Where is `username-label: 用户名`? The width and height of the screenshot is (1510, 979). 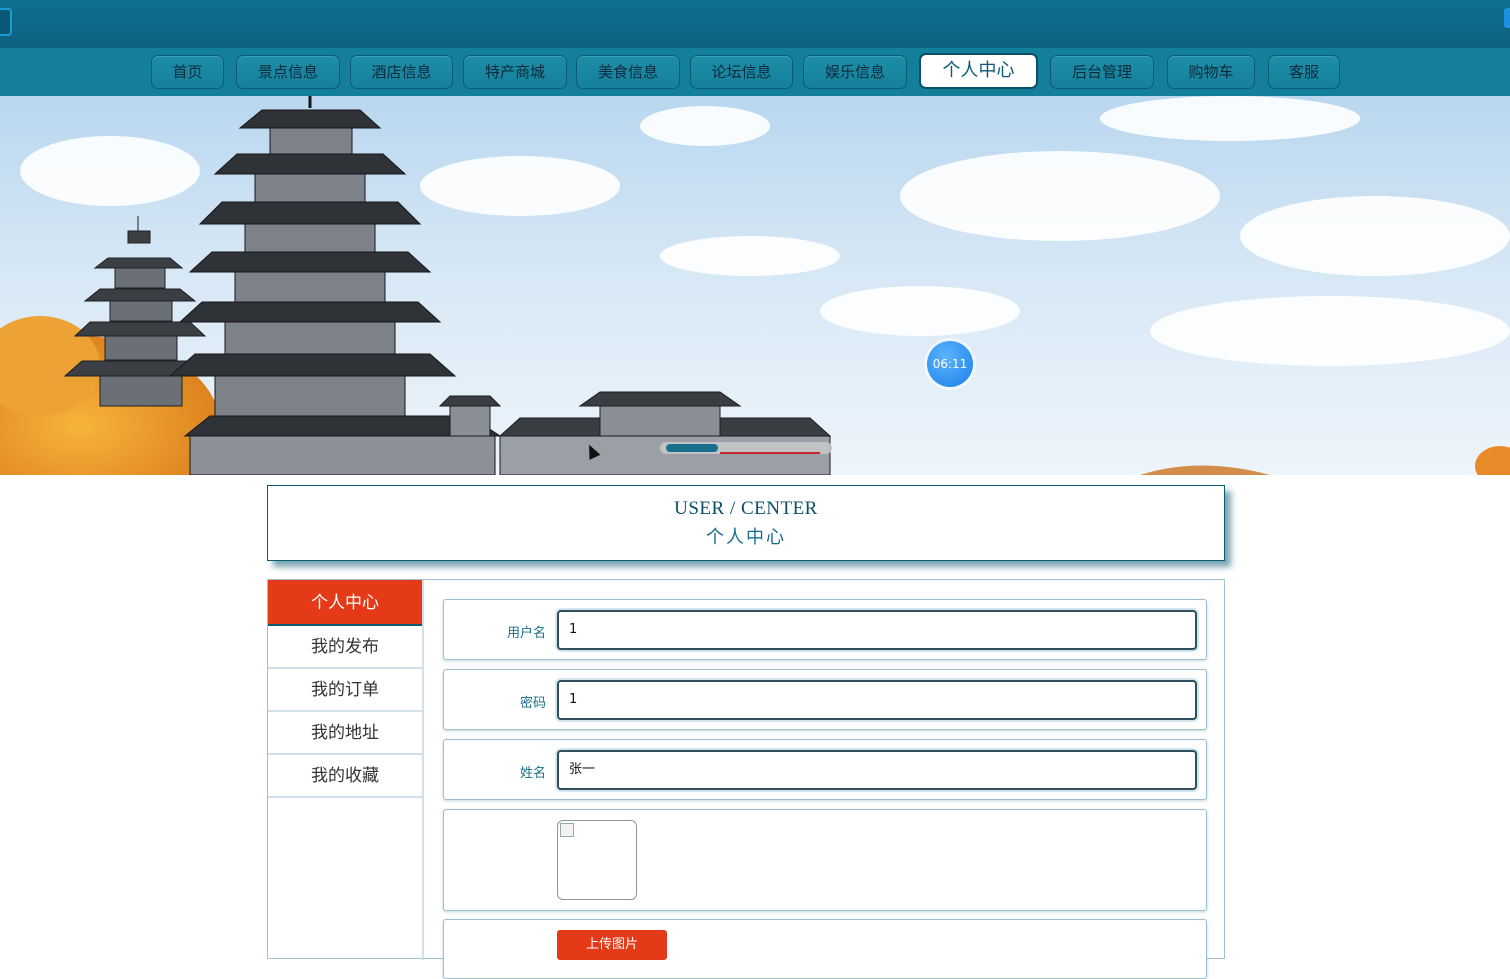 username-label: 用户名 is located at coordinates (526, 633).